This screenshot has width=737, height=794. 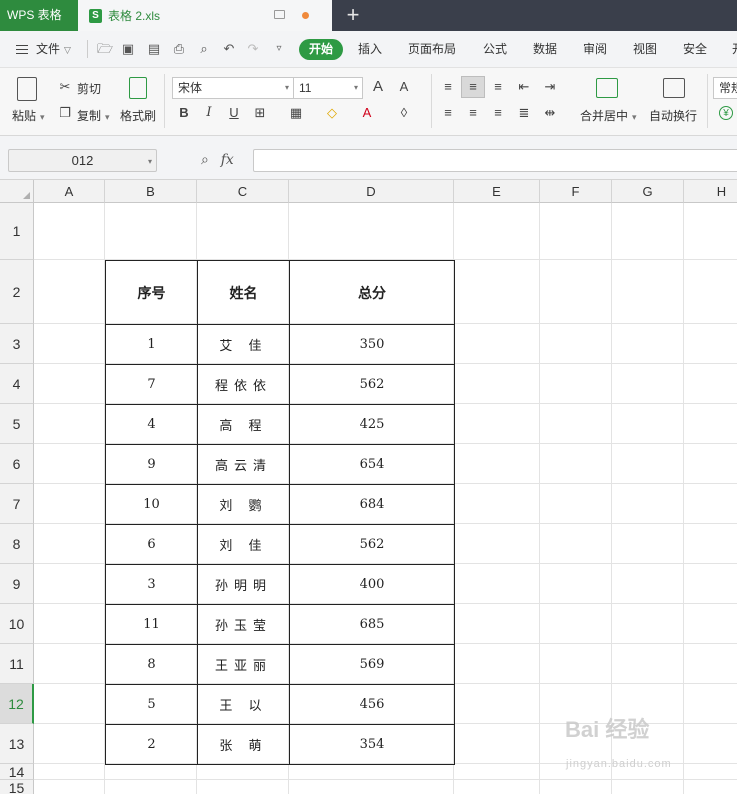 I want to click on currency-icon: ¥, so click(x=726, y=113).